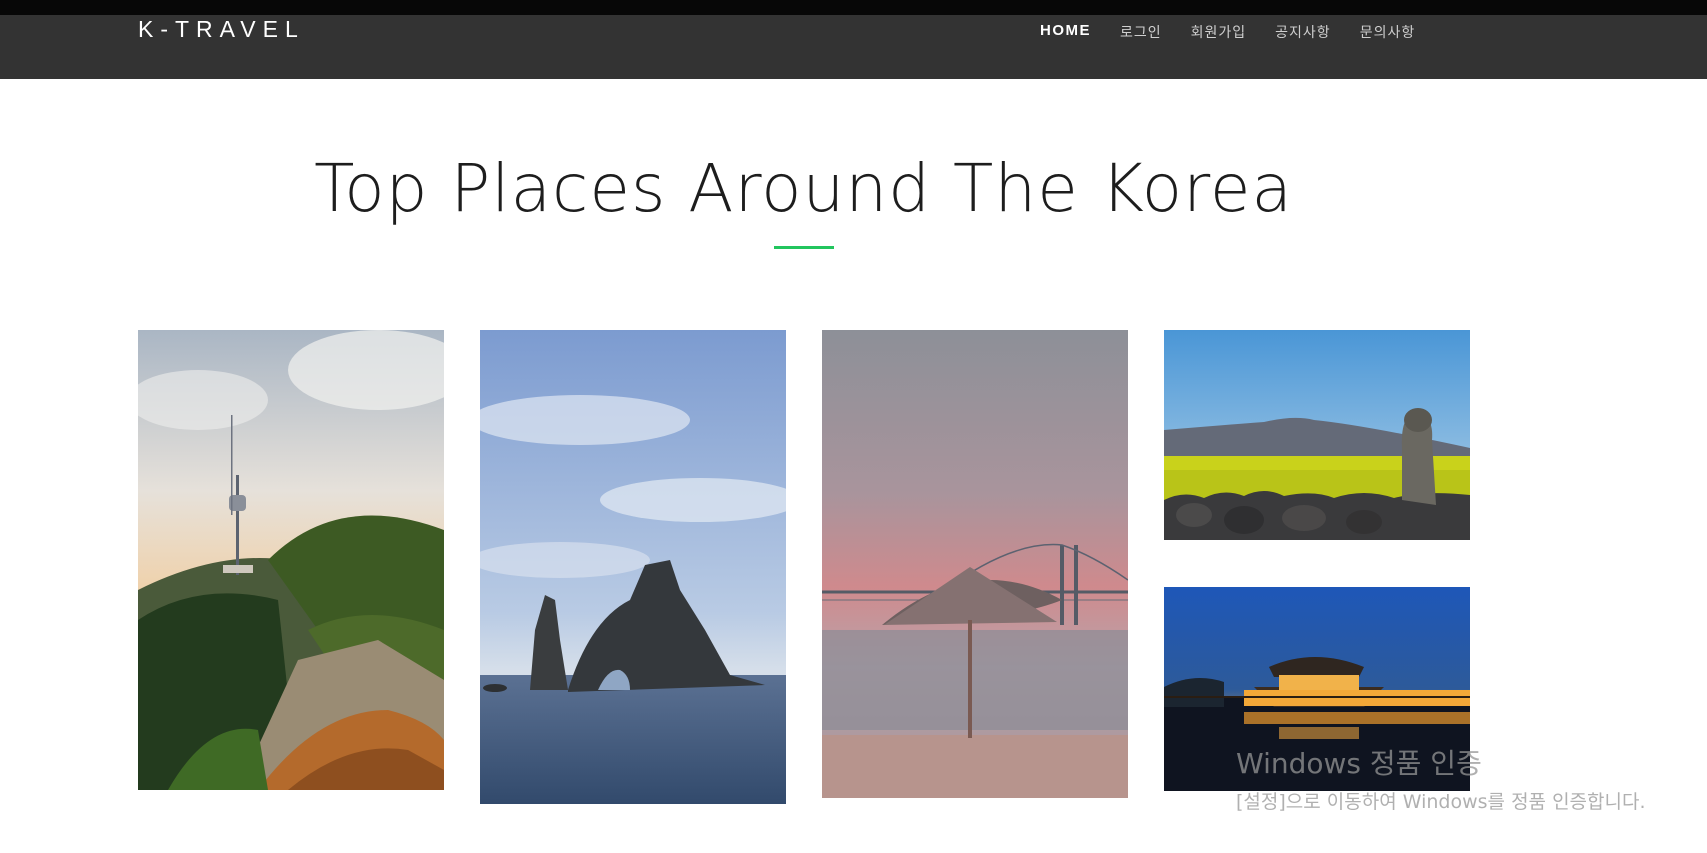 The height and width of the screenshot is (853, 1707). I want to click on sea-rock-image, so click(633, 567).